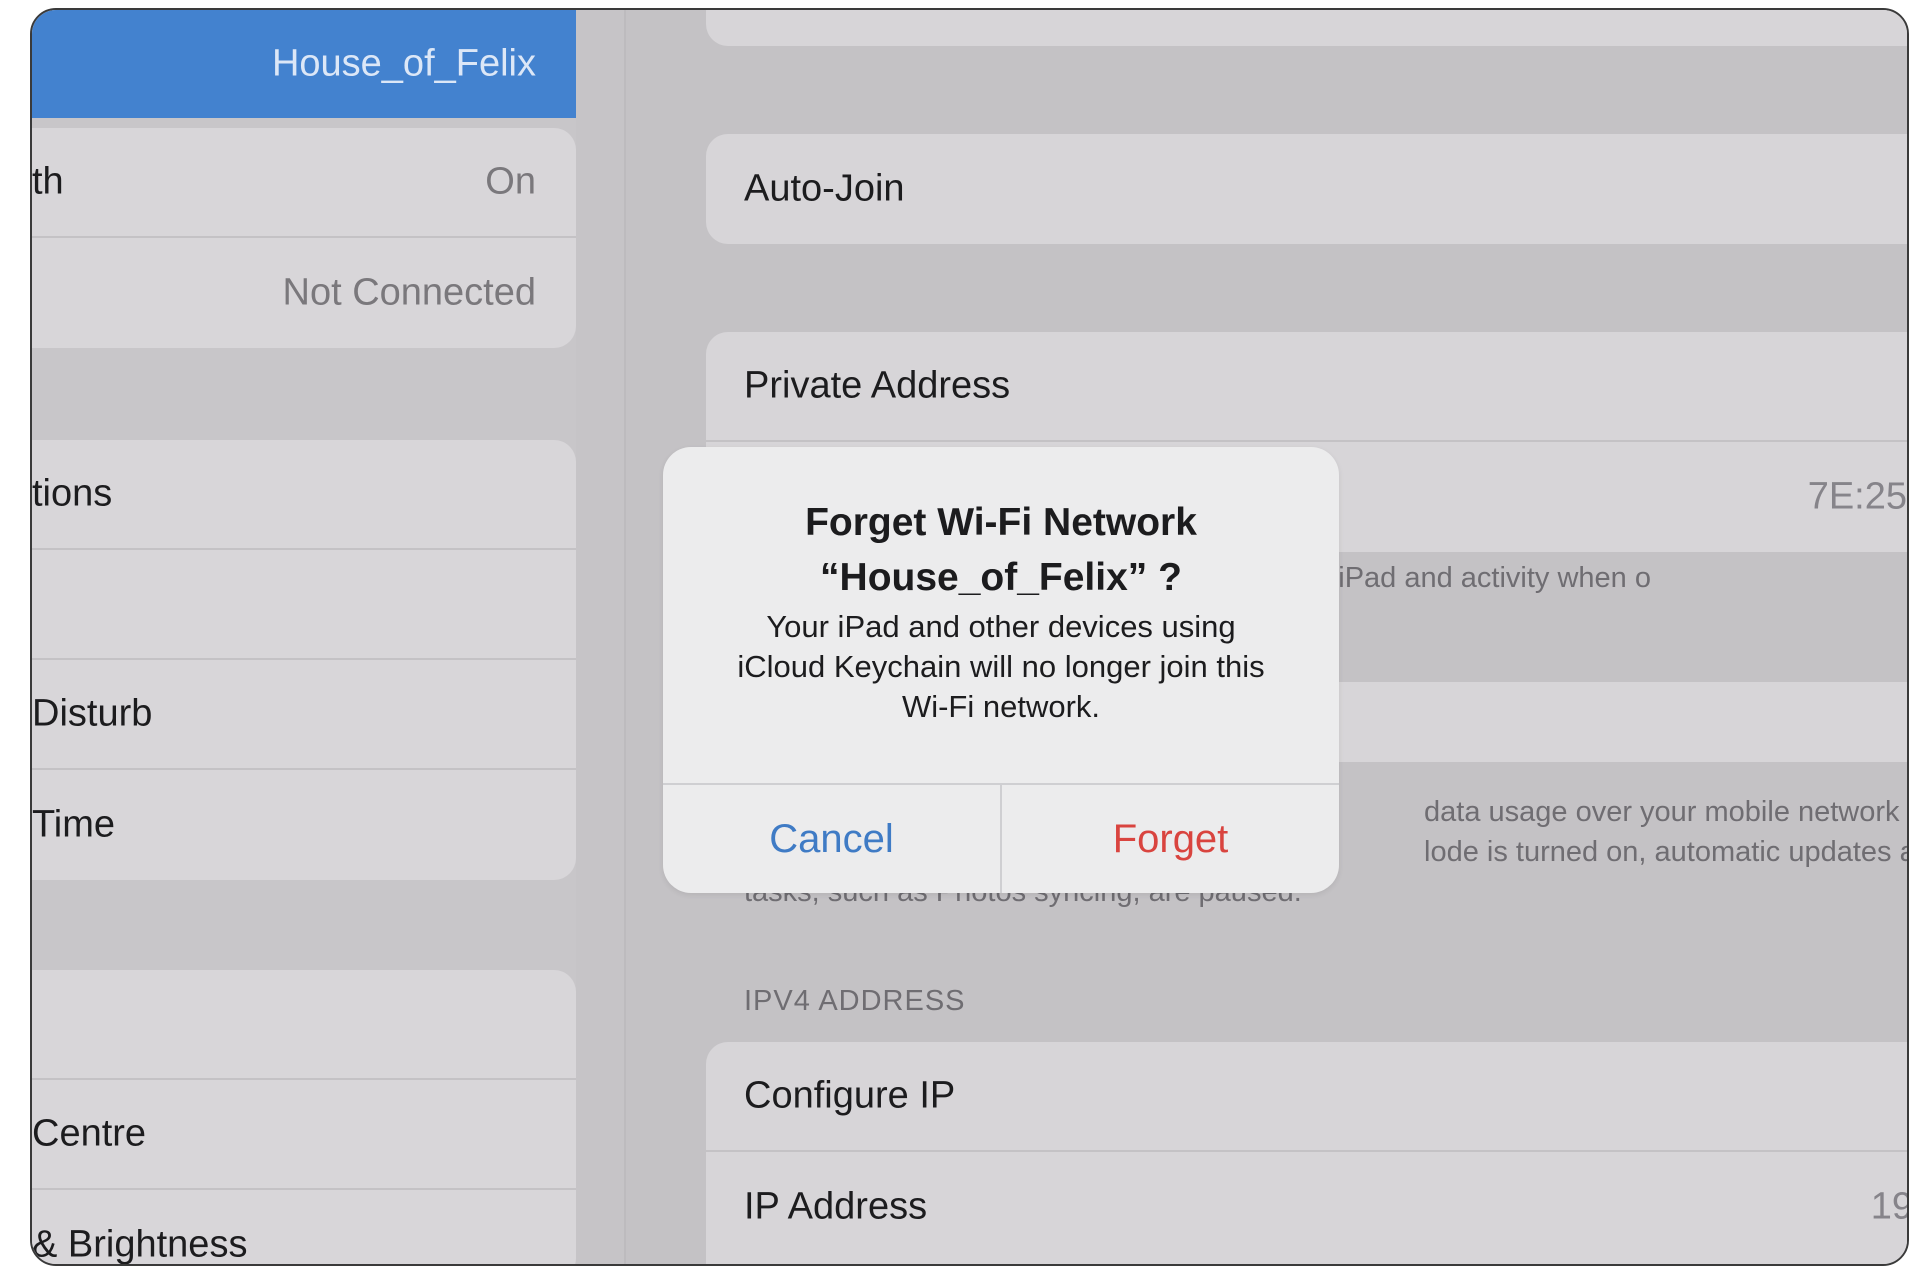 The image size is (1926, 1266). I want to click on sidebar-item-label: Time, so click(73, 825).